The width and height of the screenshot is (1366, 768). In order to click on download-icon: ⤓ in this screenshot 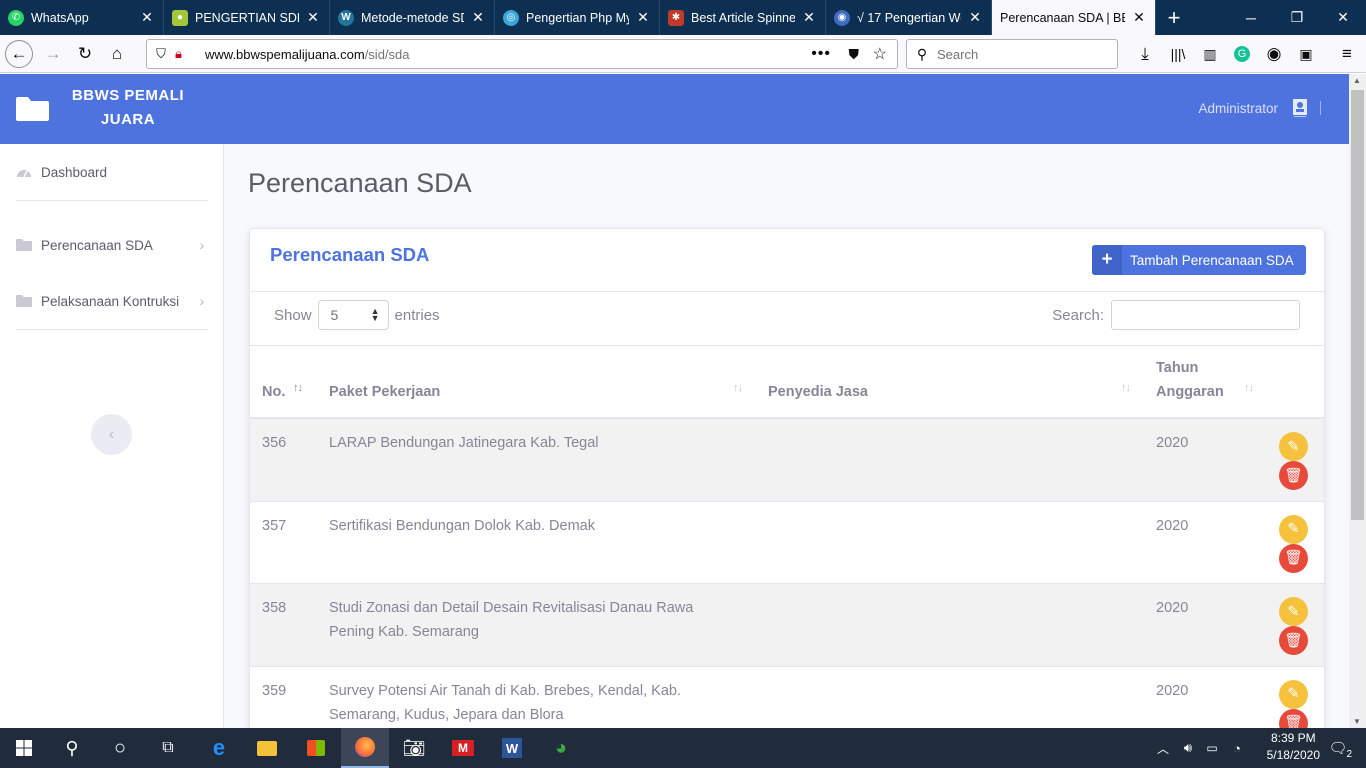, I will do `click(1145, 54)`.